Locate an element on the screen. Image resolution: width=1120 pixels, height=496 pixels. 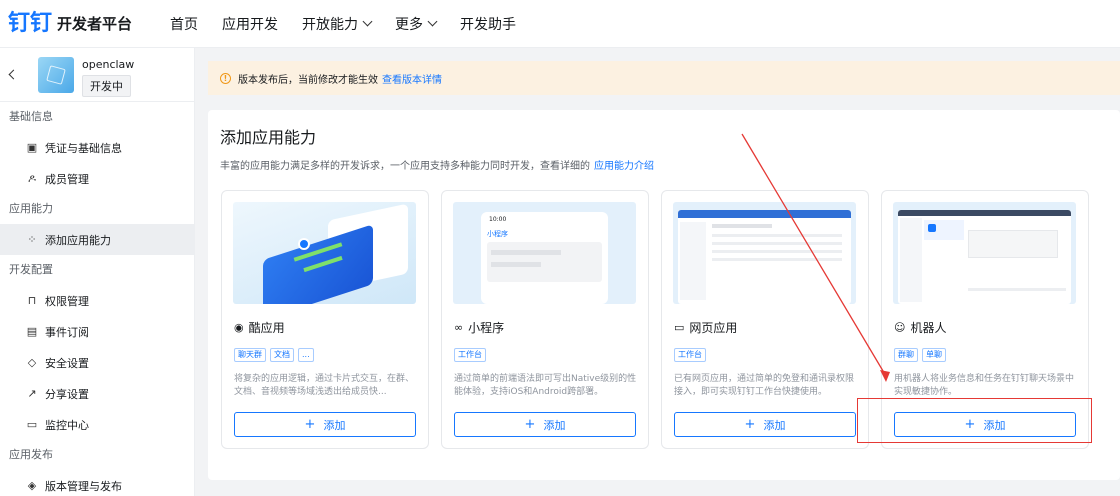
monitor-icon: ▭ is located at coordinates (32, 424).